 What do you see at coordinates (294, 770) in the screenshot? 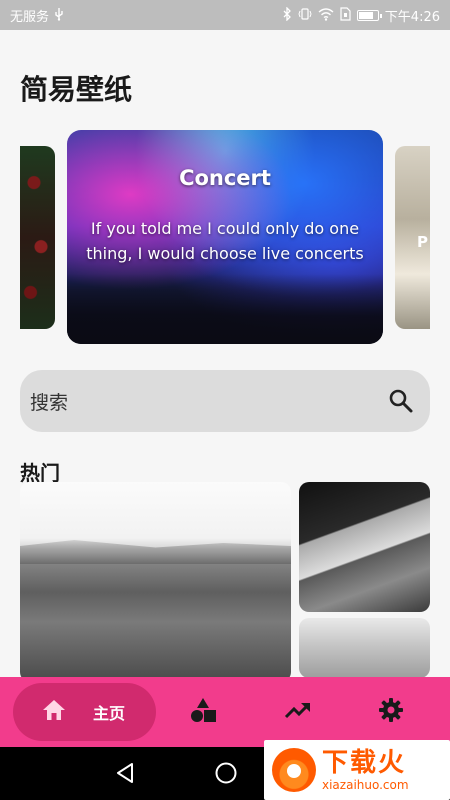
I see `watermark-logo-icon` at bounding box center [294, 770].